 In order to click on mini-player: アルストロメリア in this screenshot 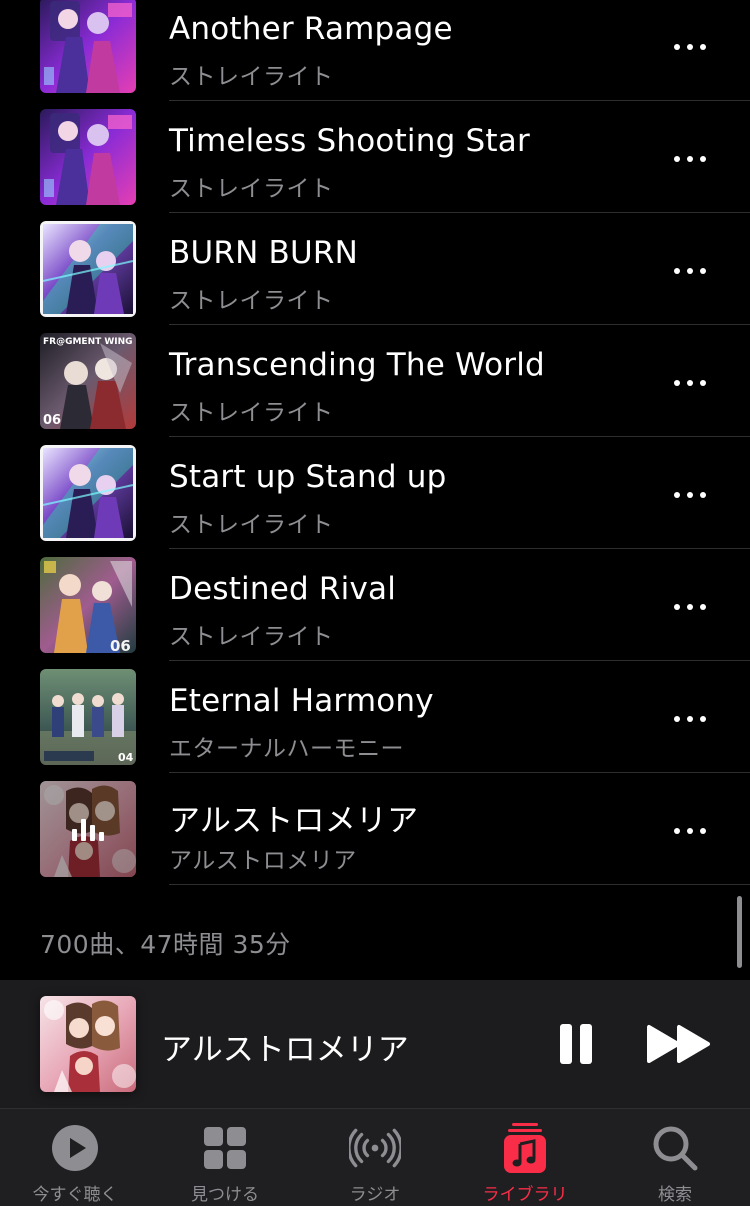, I will do `click(375, 1044)`.